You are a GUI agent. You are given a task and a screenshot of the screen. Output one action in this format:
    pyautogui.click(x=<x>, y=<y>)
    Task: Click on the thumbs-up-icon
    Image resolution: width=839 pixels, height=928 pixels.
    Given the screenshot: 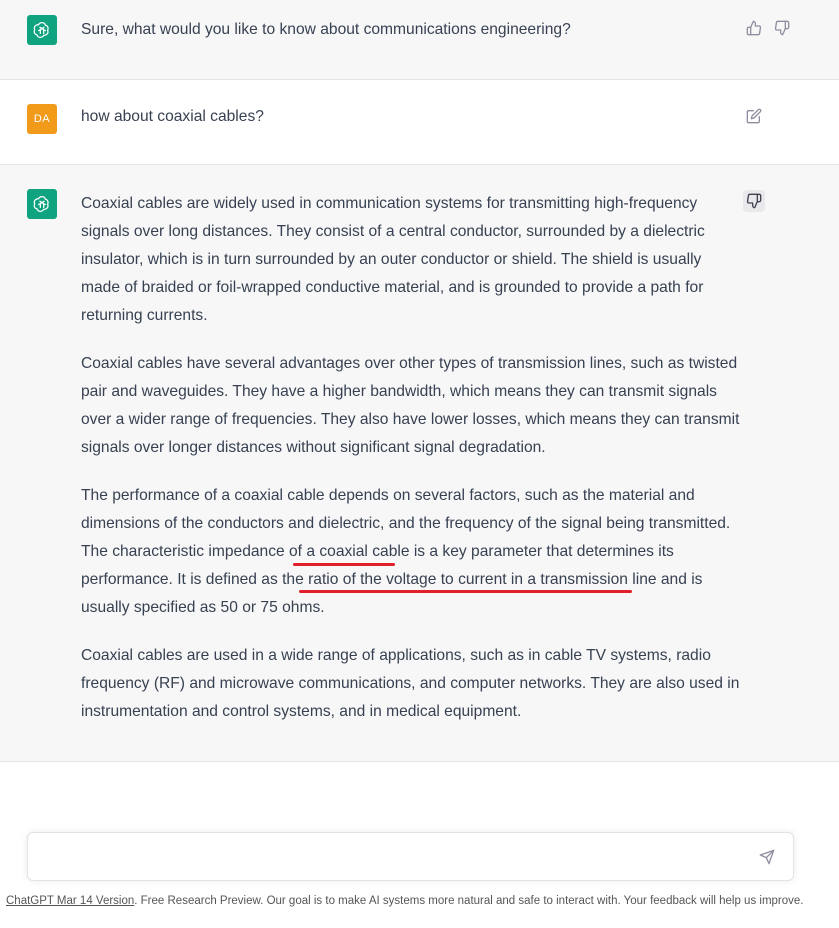 What is the action you would take?
    pyautogui.click(x=754, y=28)
    